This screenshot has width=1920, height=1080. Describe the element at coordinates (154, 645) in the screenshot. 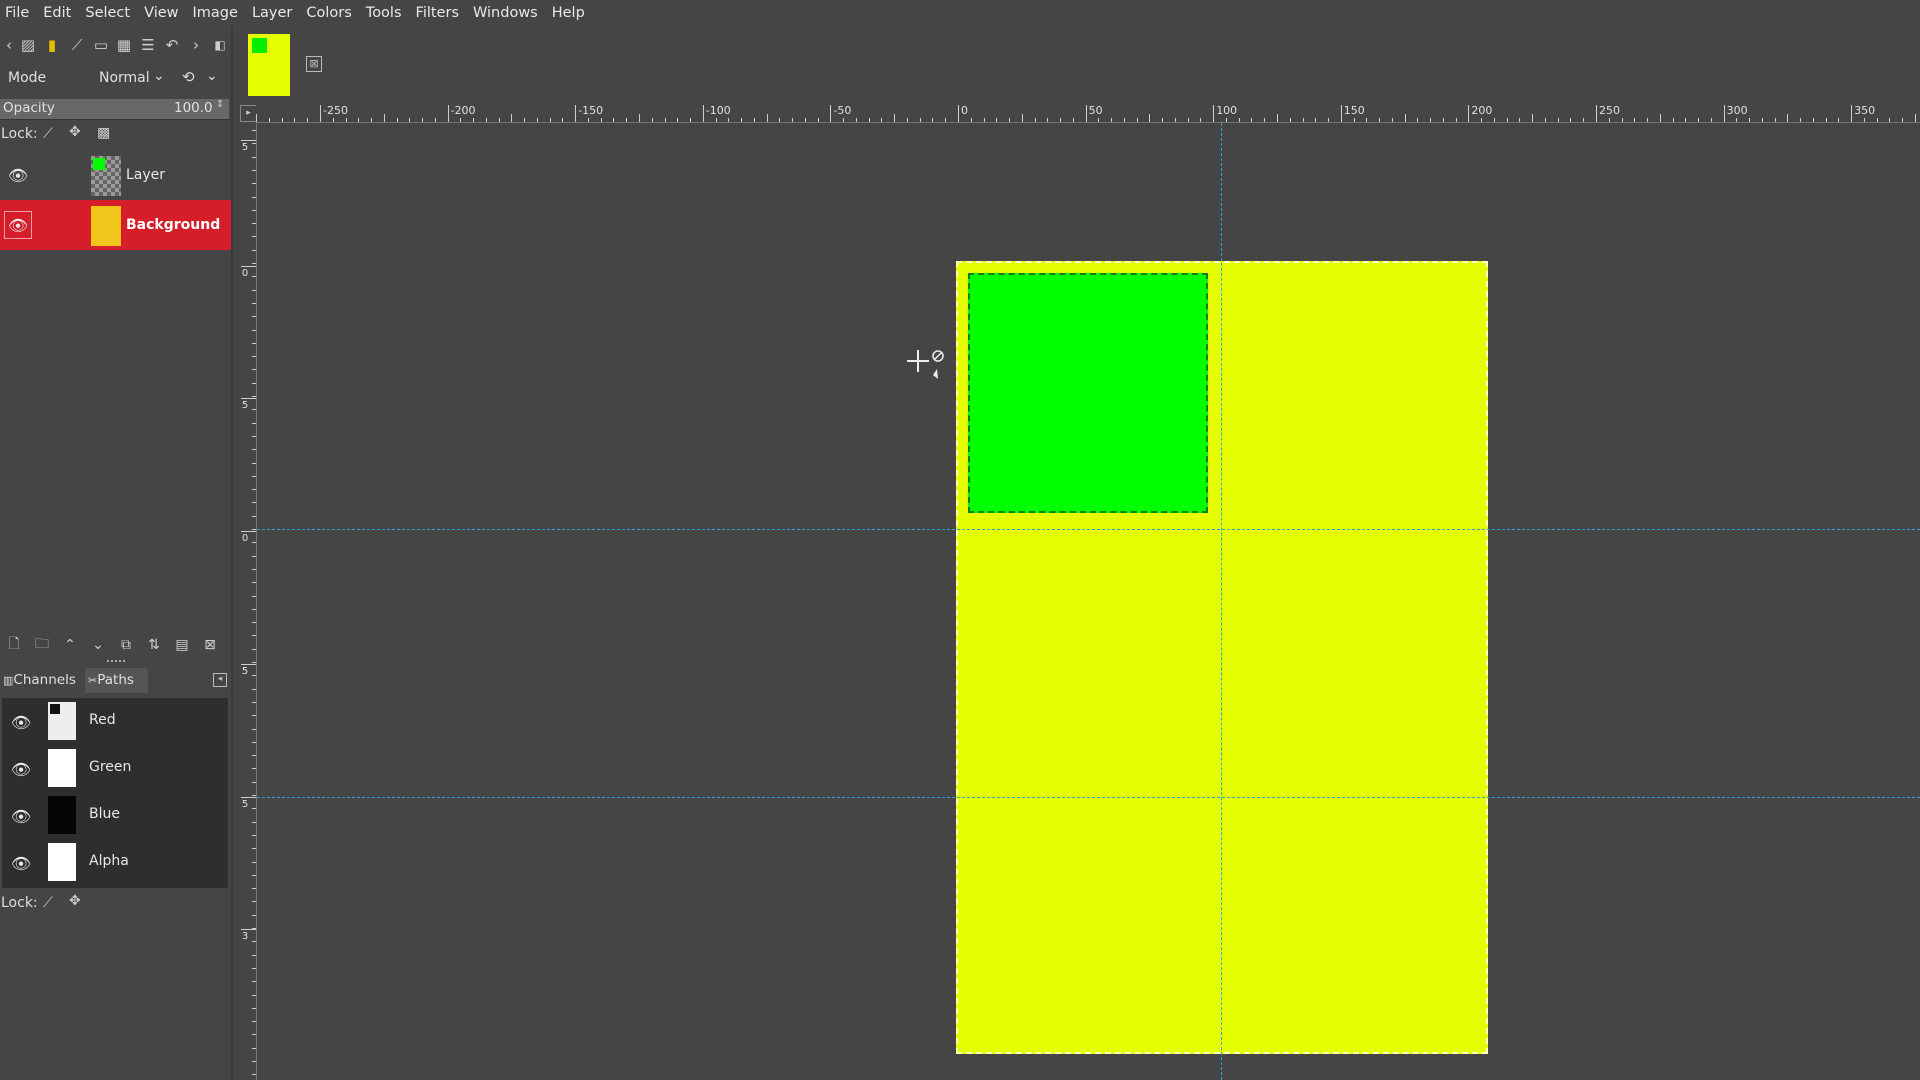

I see `anchor-layer-icon: ⇅` at that location.